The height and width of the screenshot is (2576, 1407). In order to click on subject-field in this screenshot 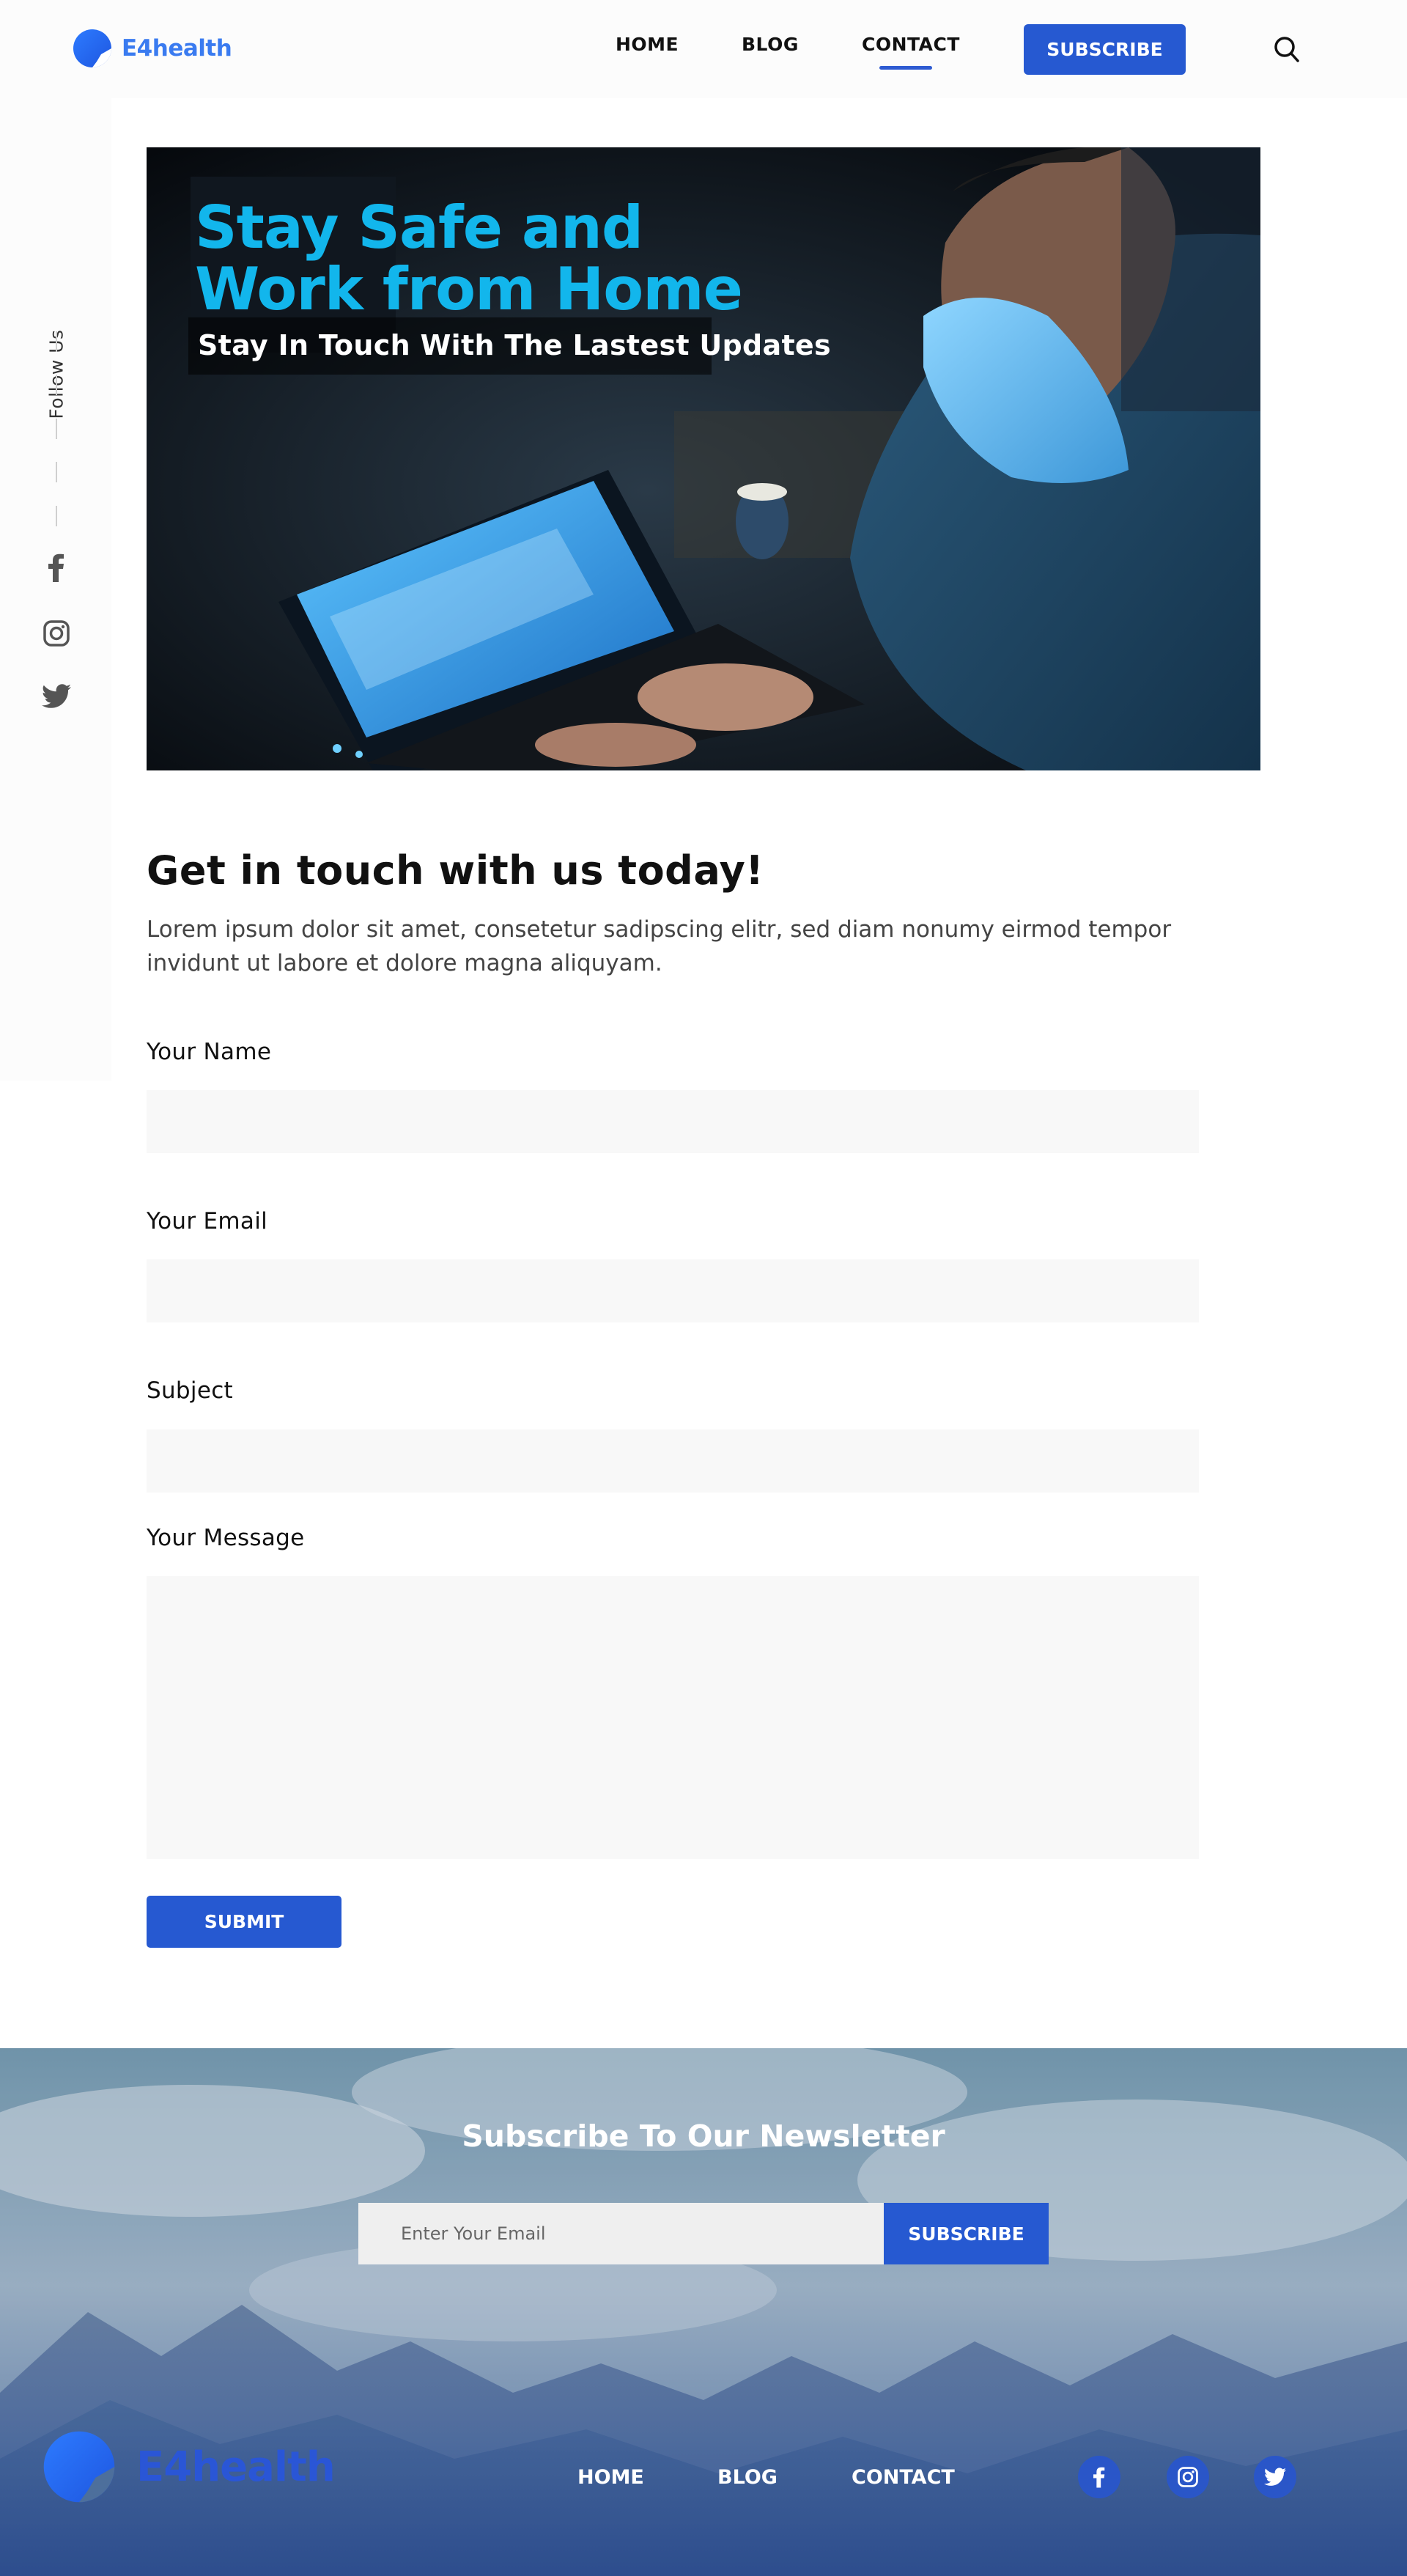, I will do `click(673, 1461)`.